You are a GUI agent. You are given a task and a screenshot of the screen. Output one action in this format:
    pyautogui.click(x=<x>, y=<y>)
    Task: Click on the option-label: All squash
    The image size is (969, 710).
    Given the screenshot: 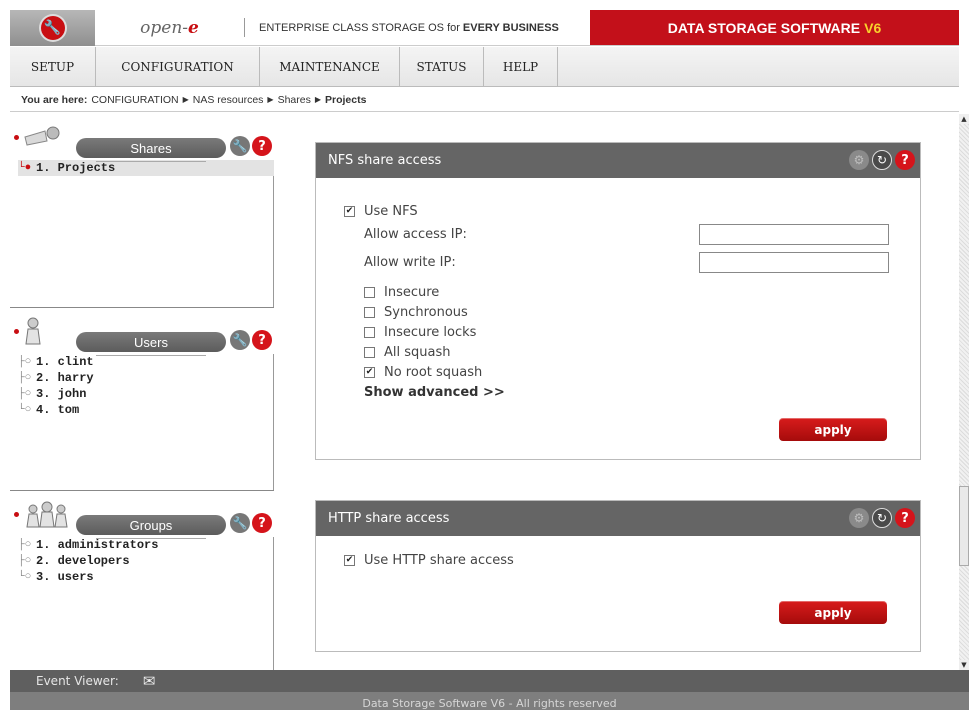 What is the action you would take?
    pyautogui.click(x=417, y=352)
    